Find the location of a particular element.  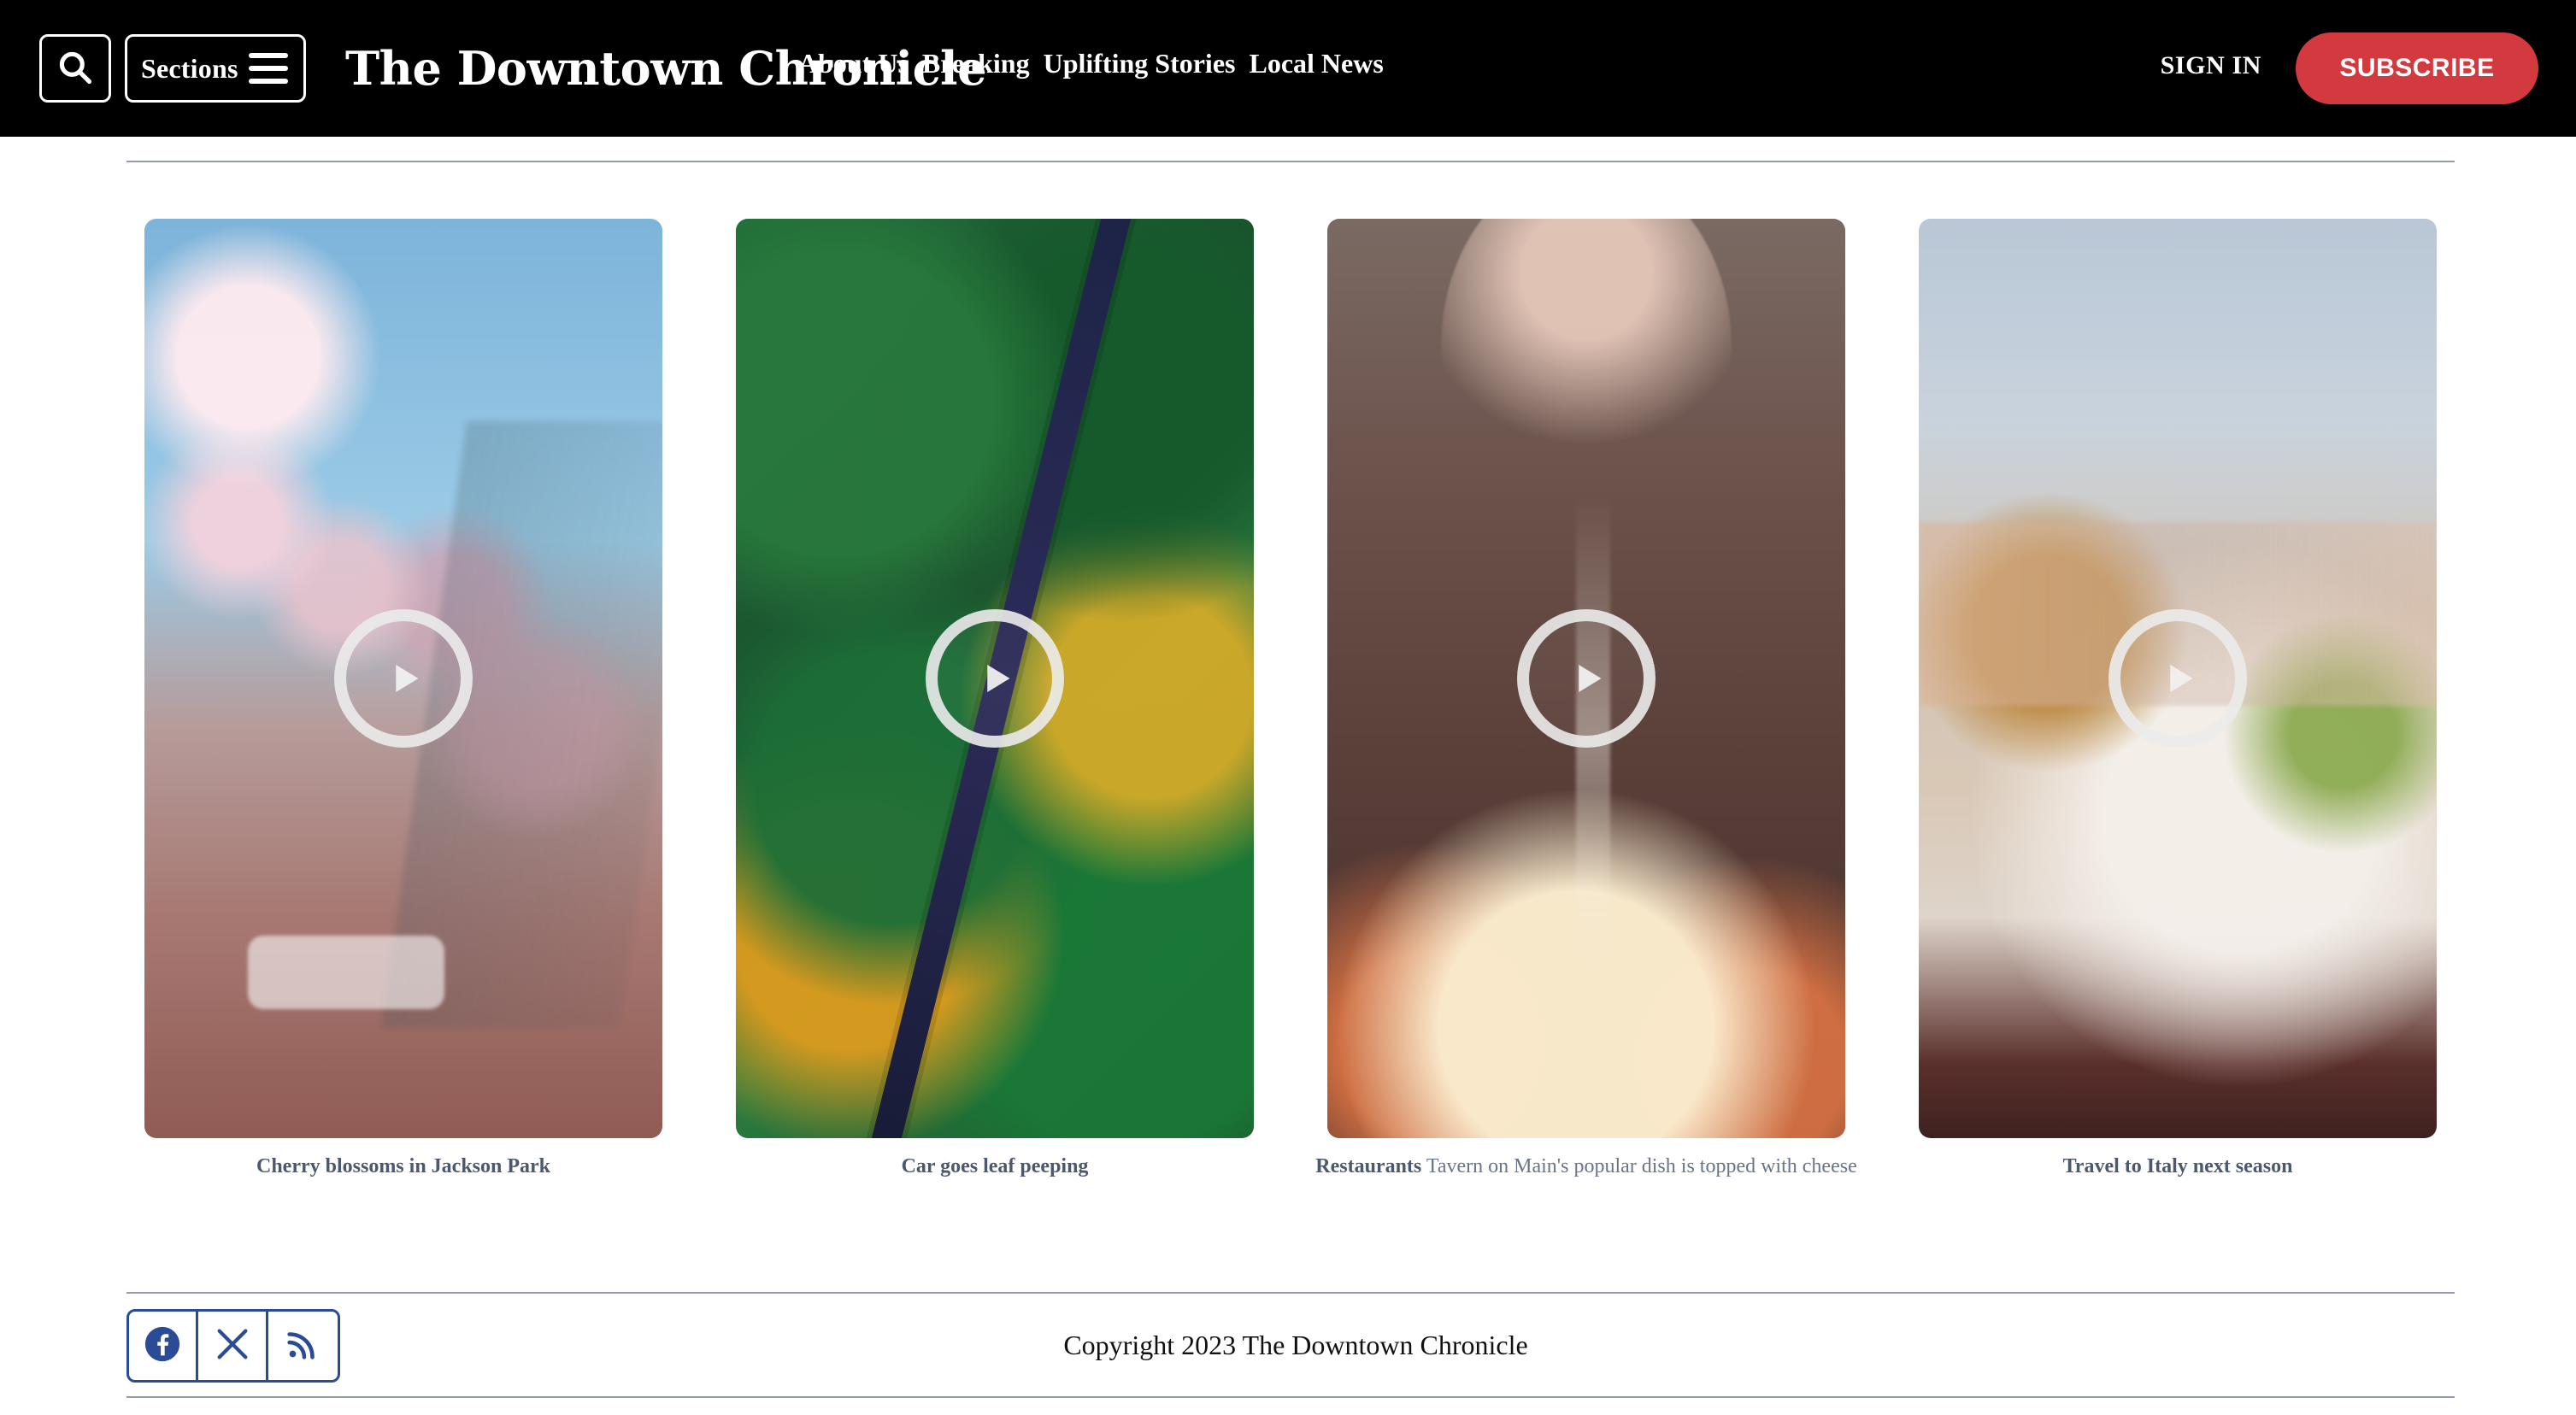

social-links is located at coordinates (233, 1346).